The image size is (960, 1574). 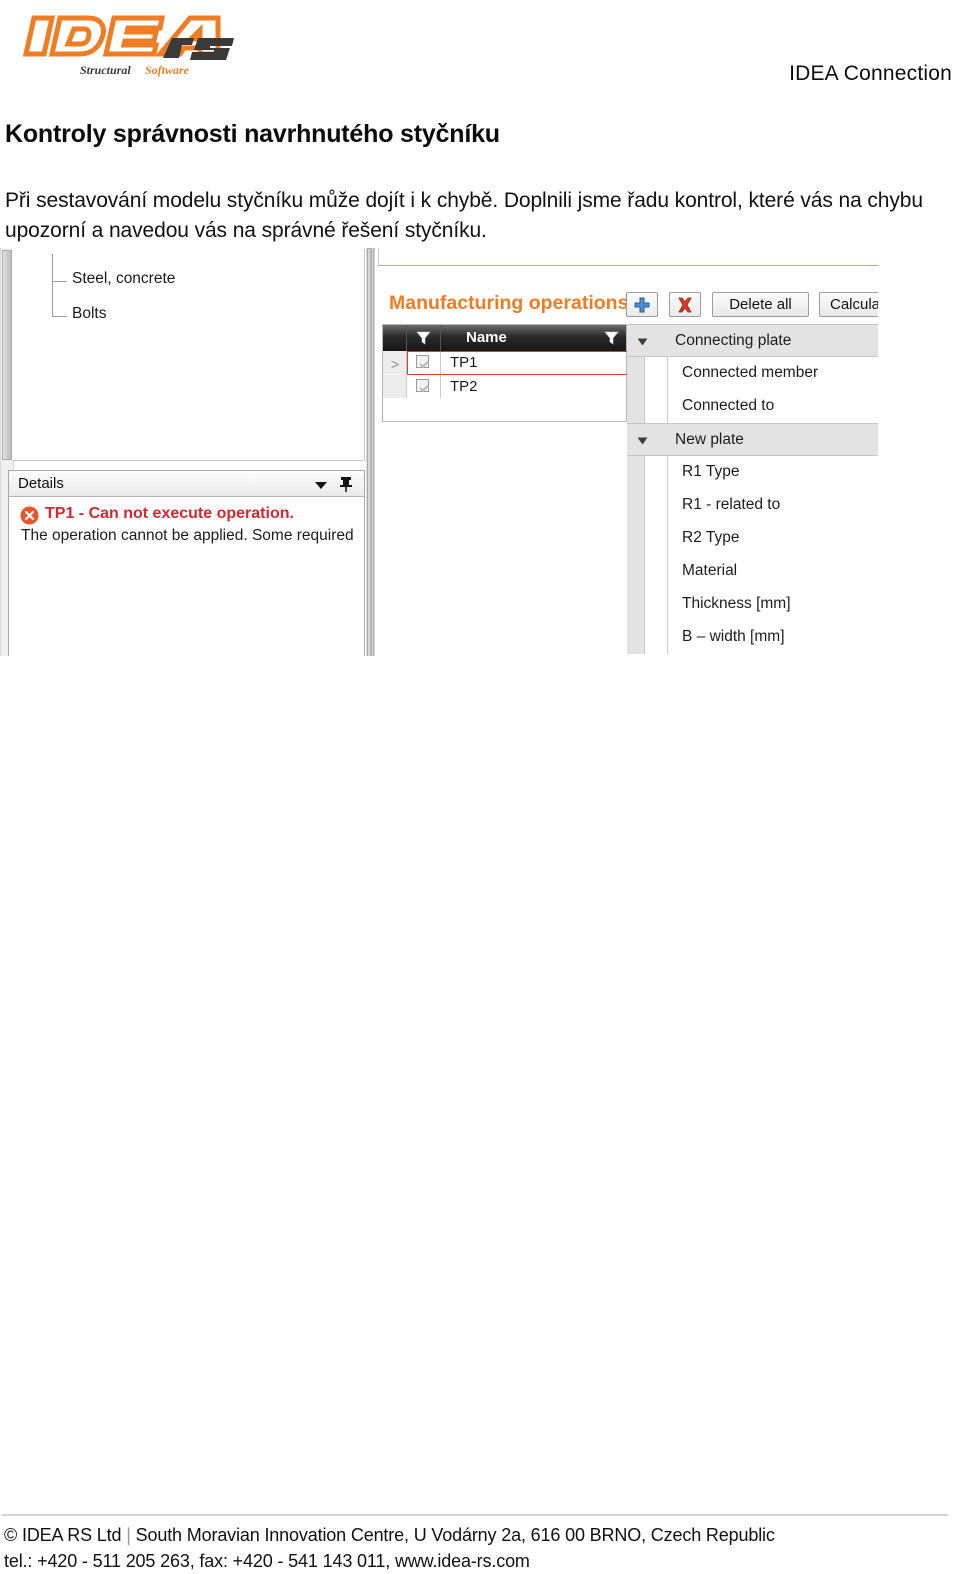 I want to click on operations-grid-header: Name, so click(x=504, y=338).